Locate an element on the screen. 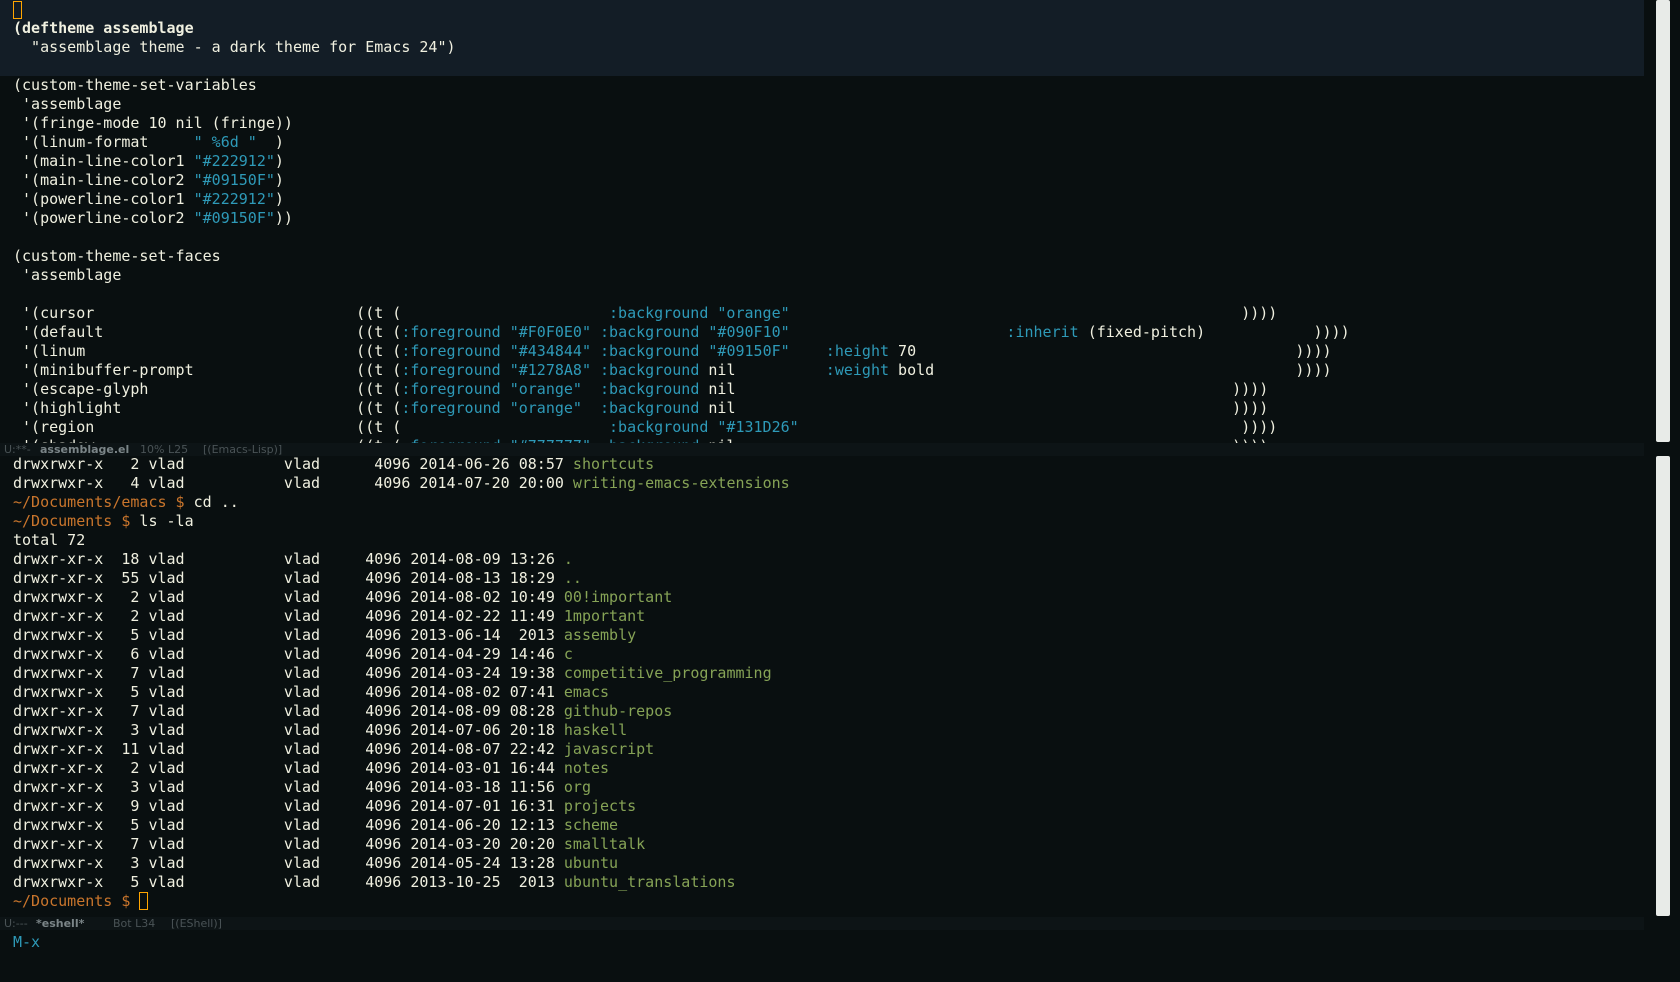 This screenshot has height=982, width=1680. text-segment: "orange" is located at coordinates (753, 313).